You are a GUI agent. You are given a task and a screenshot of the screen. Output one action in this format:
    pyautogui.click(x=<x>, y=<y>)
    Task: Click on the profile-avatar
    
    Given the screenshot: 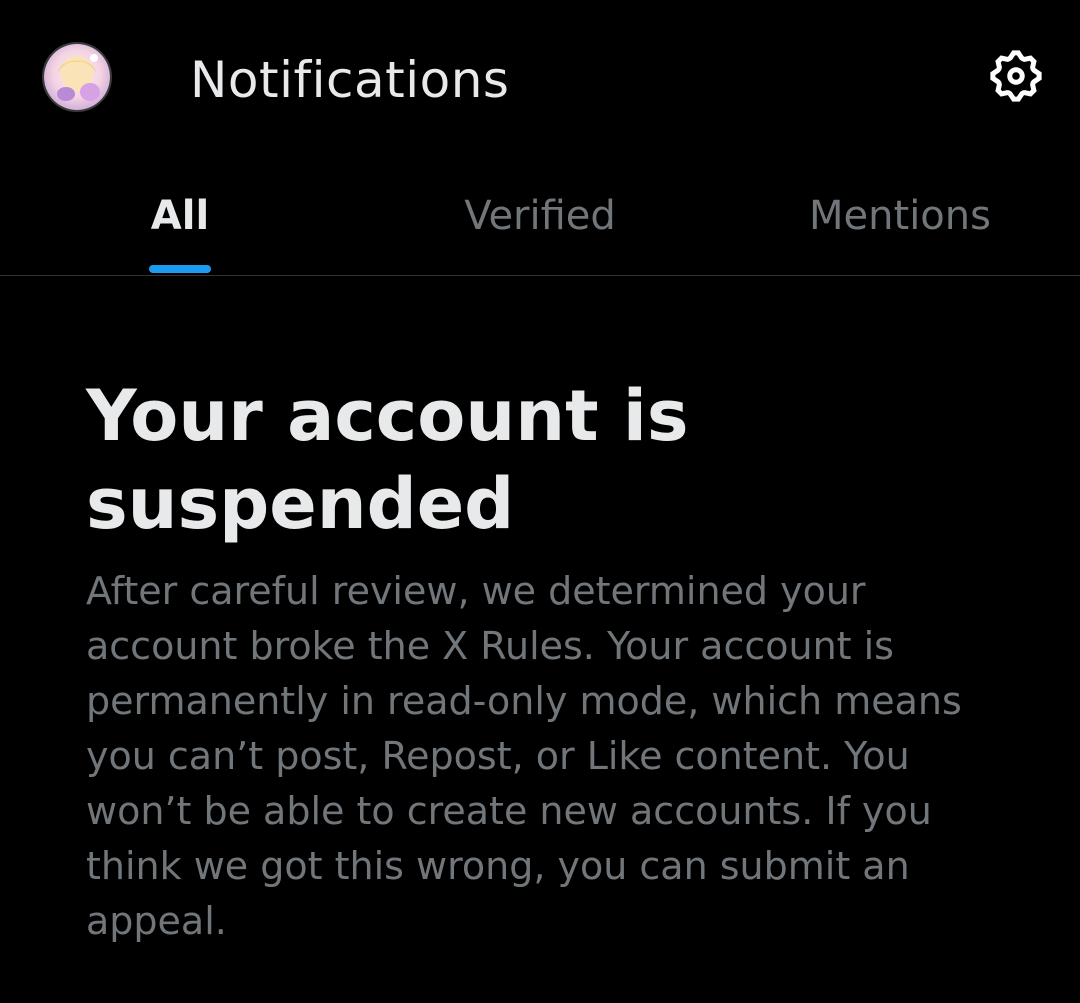 What is the action you would take?
    pyautogui.click(x=77, y=77)
    